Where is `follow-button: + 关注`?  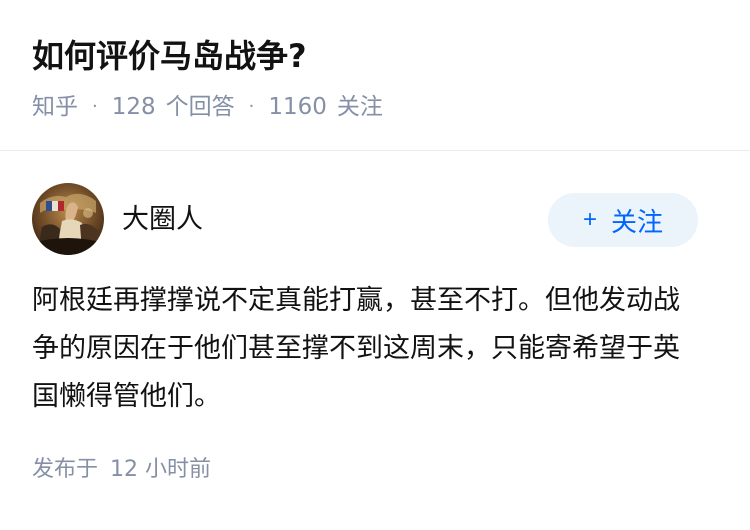
follow-button: + 关注 is located at coordinates (623, 220).